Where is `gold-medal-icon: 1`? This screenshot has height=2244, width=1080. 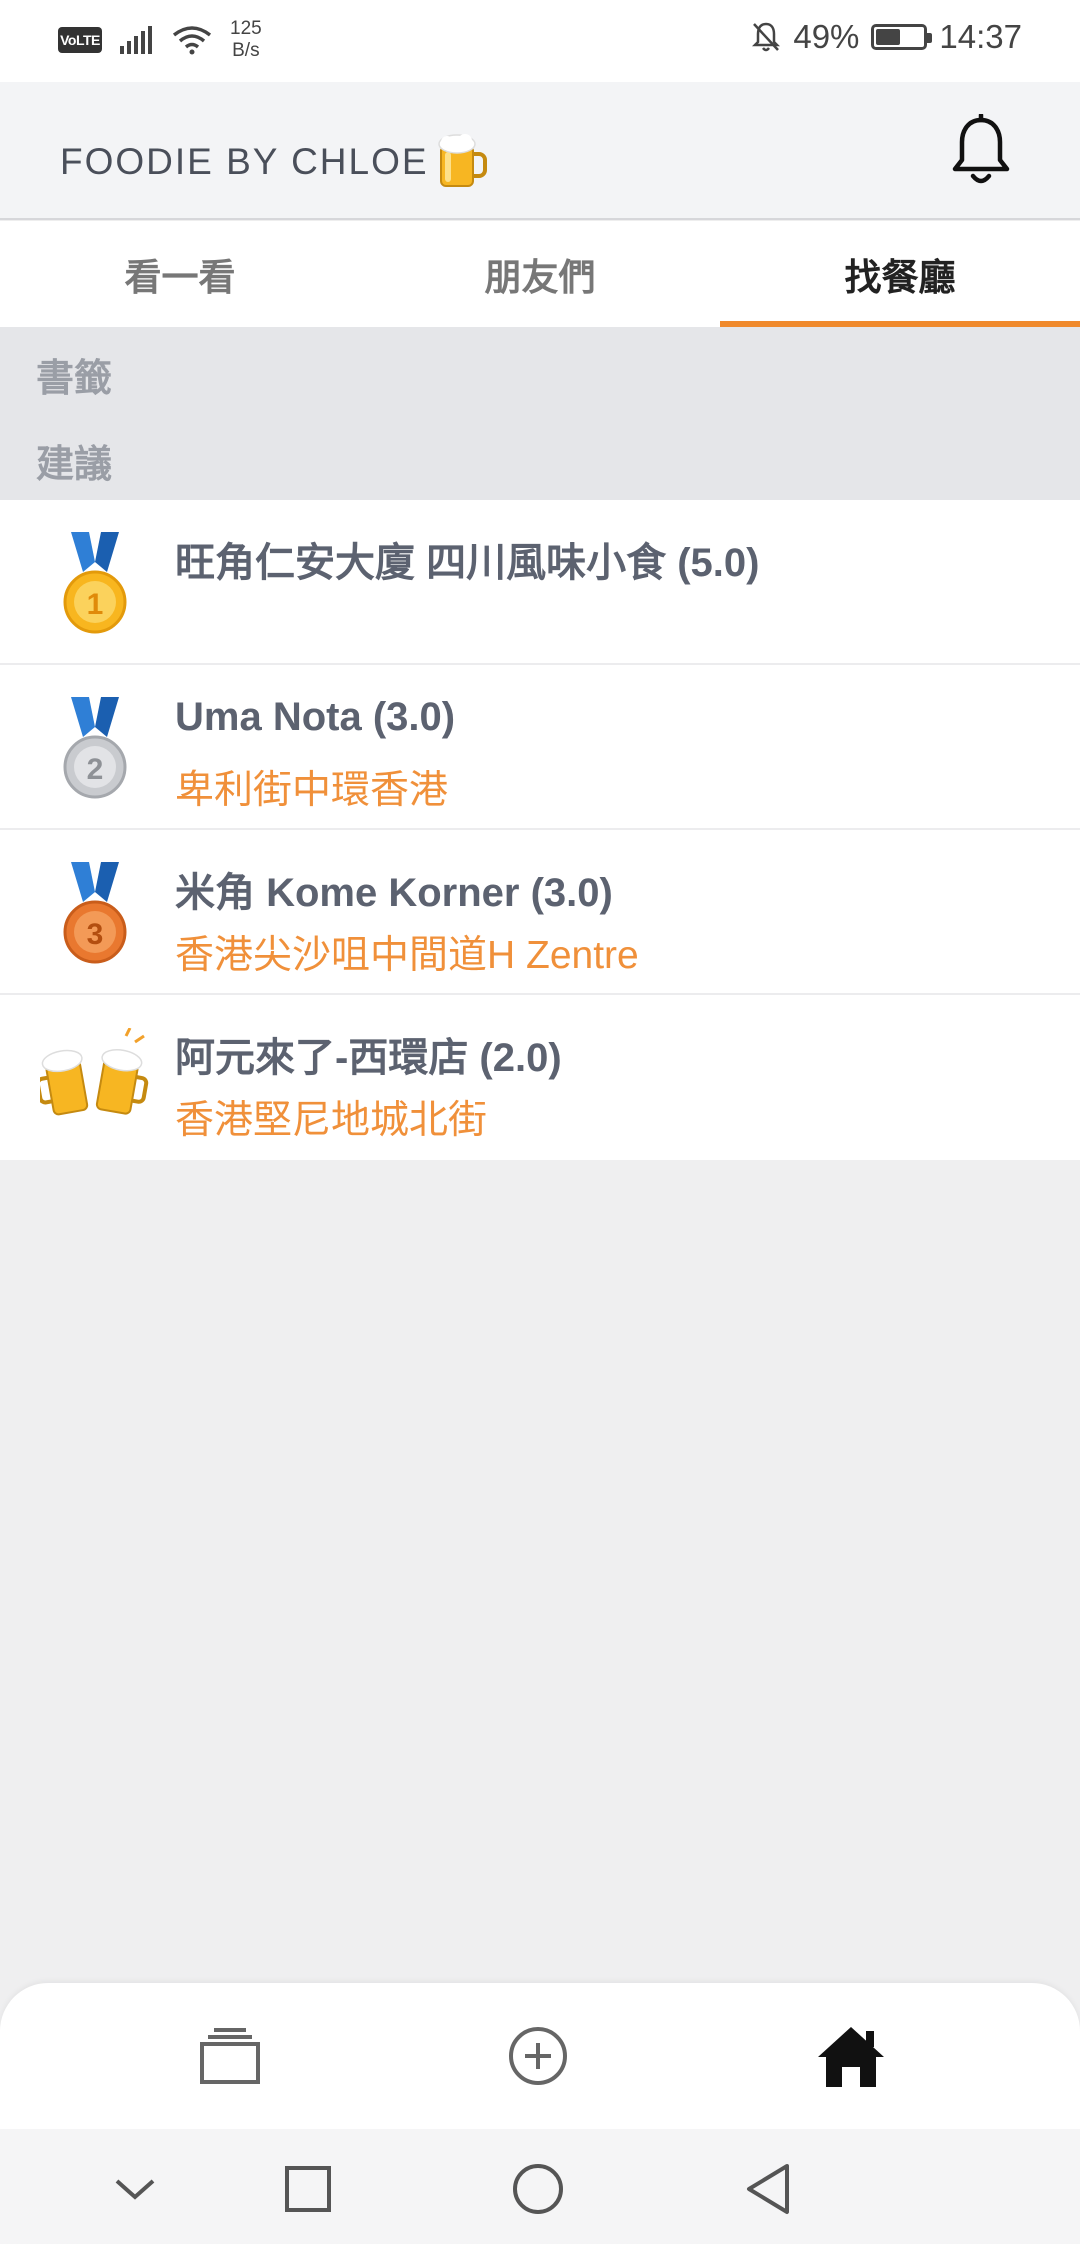
gold-medal-icon: 1 is located at coordinates (95, 585).